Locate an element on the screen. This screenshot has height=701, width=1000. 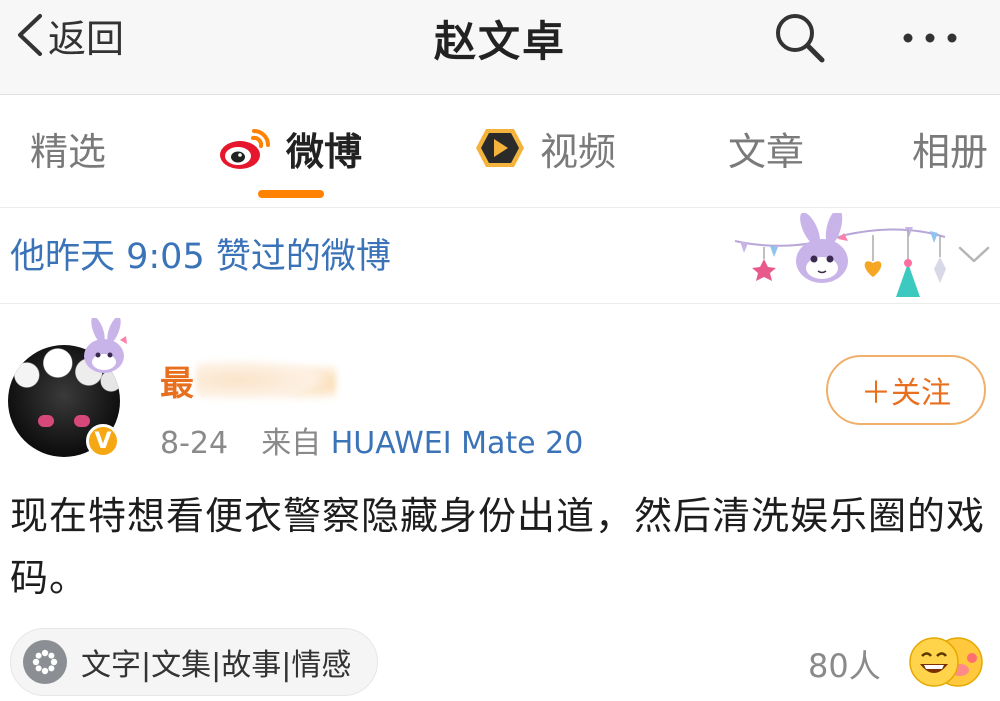
username-redacted is located at coordinates (266, 380).